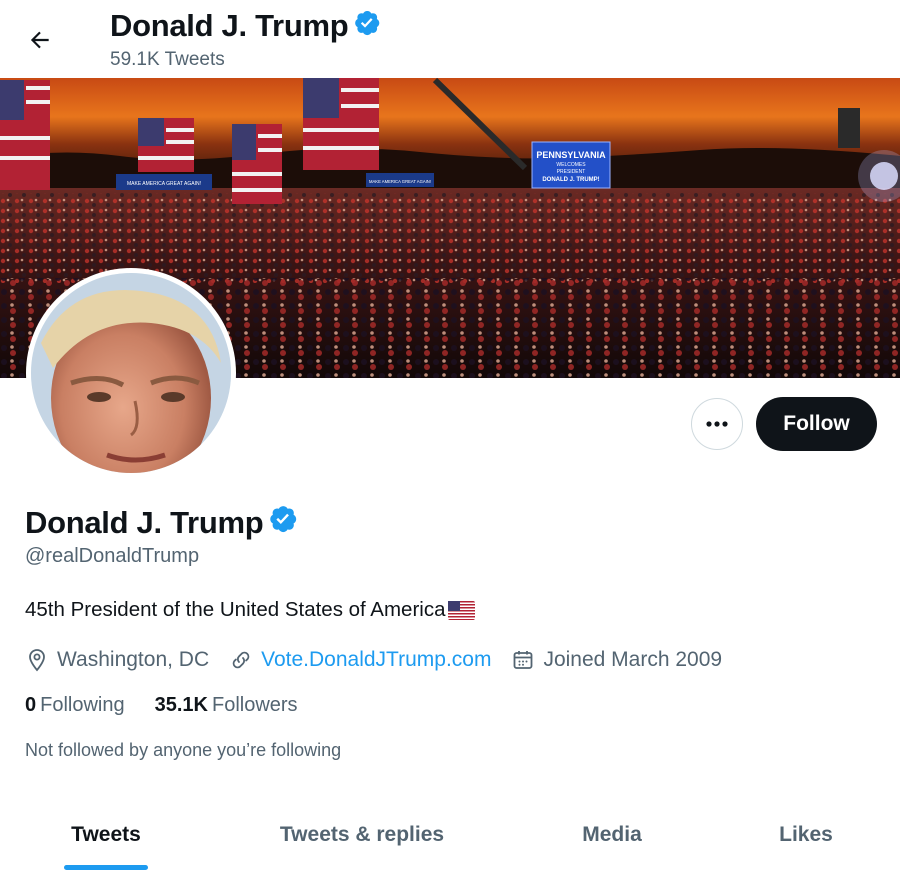  What do you see at coordinates (106, 835) in the screenshot?
I see `tab-tweets: Tweets` at bounding box center [106, 835].